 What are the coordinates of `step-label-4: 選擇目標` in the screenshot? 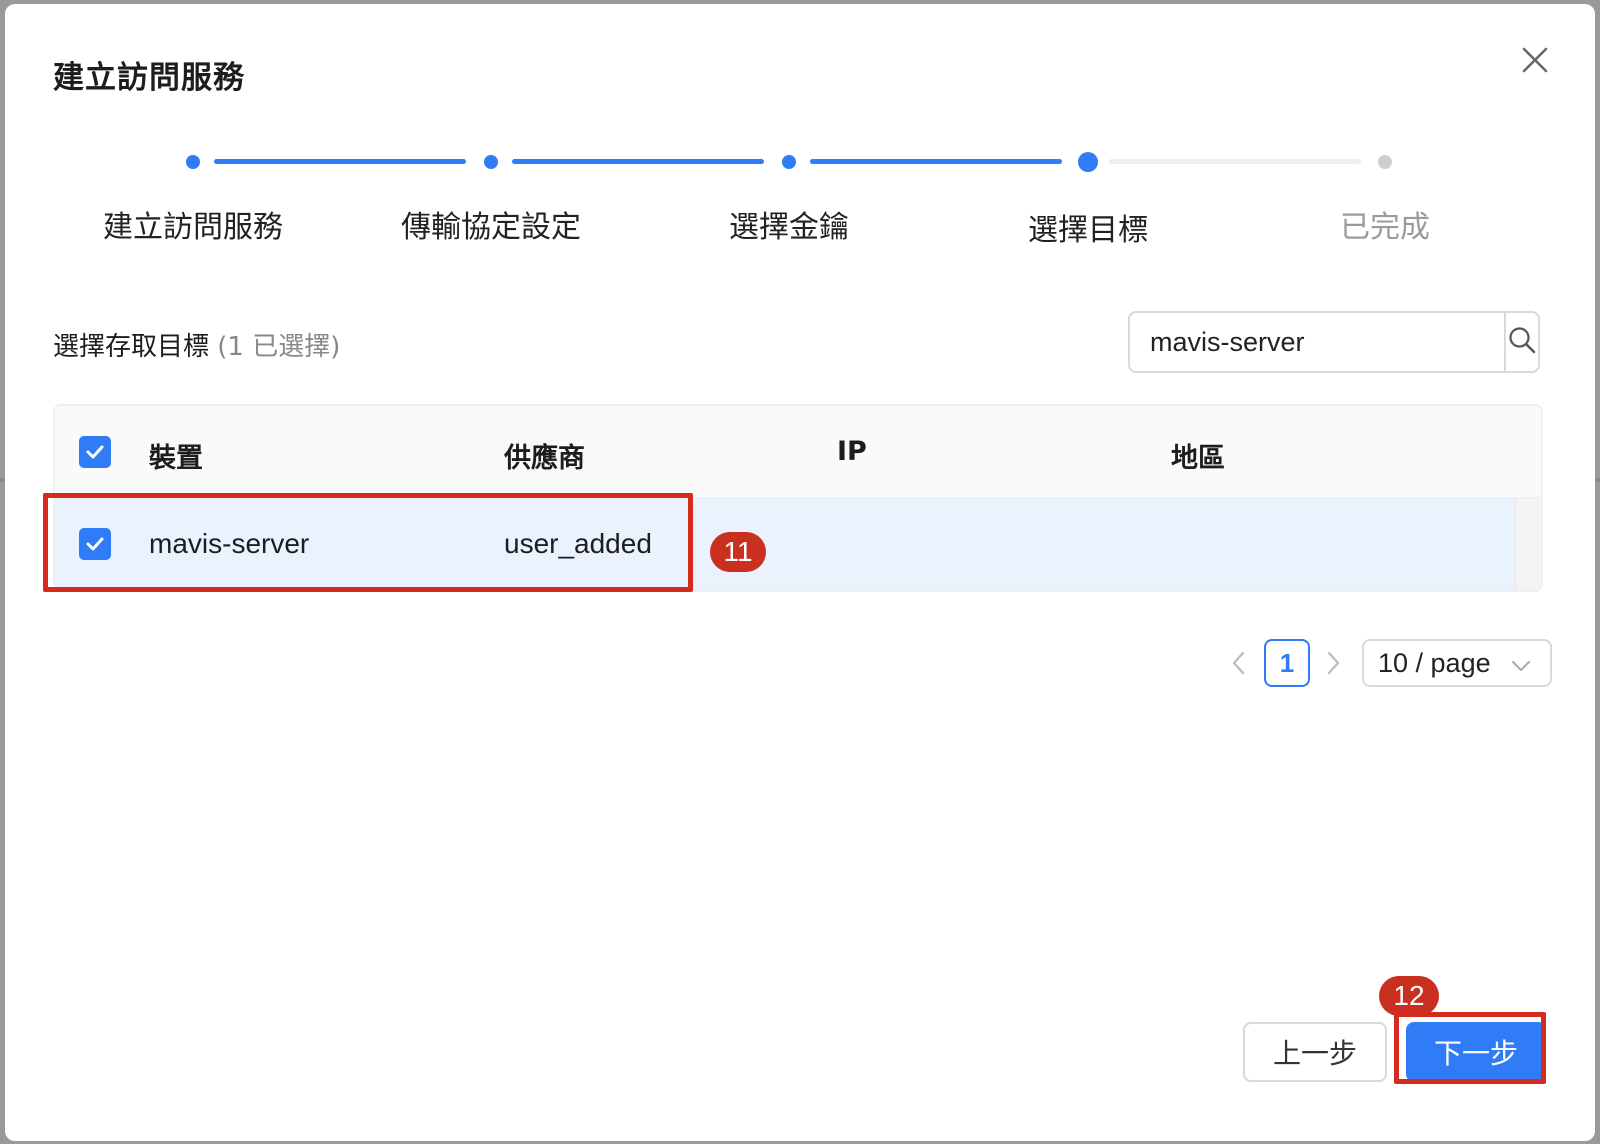 It's located at (1088, 230).